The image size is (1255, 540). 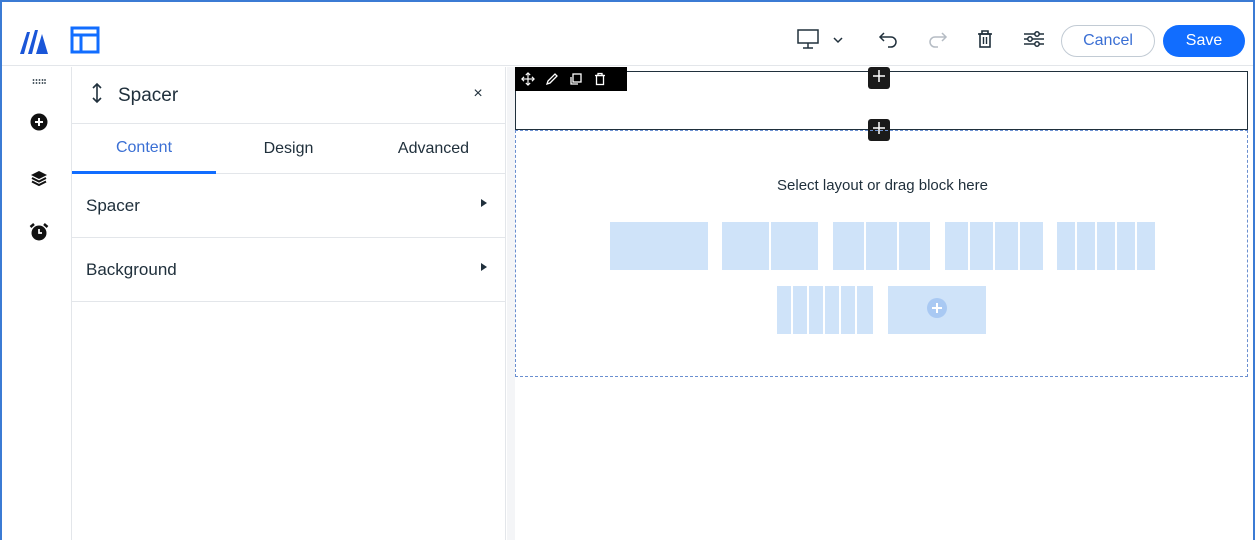 I want to click on delete-button, so click(x=985, y=41).